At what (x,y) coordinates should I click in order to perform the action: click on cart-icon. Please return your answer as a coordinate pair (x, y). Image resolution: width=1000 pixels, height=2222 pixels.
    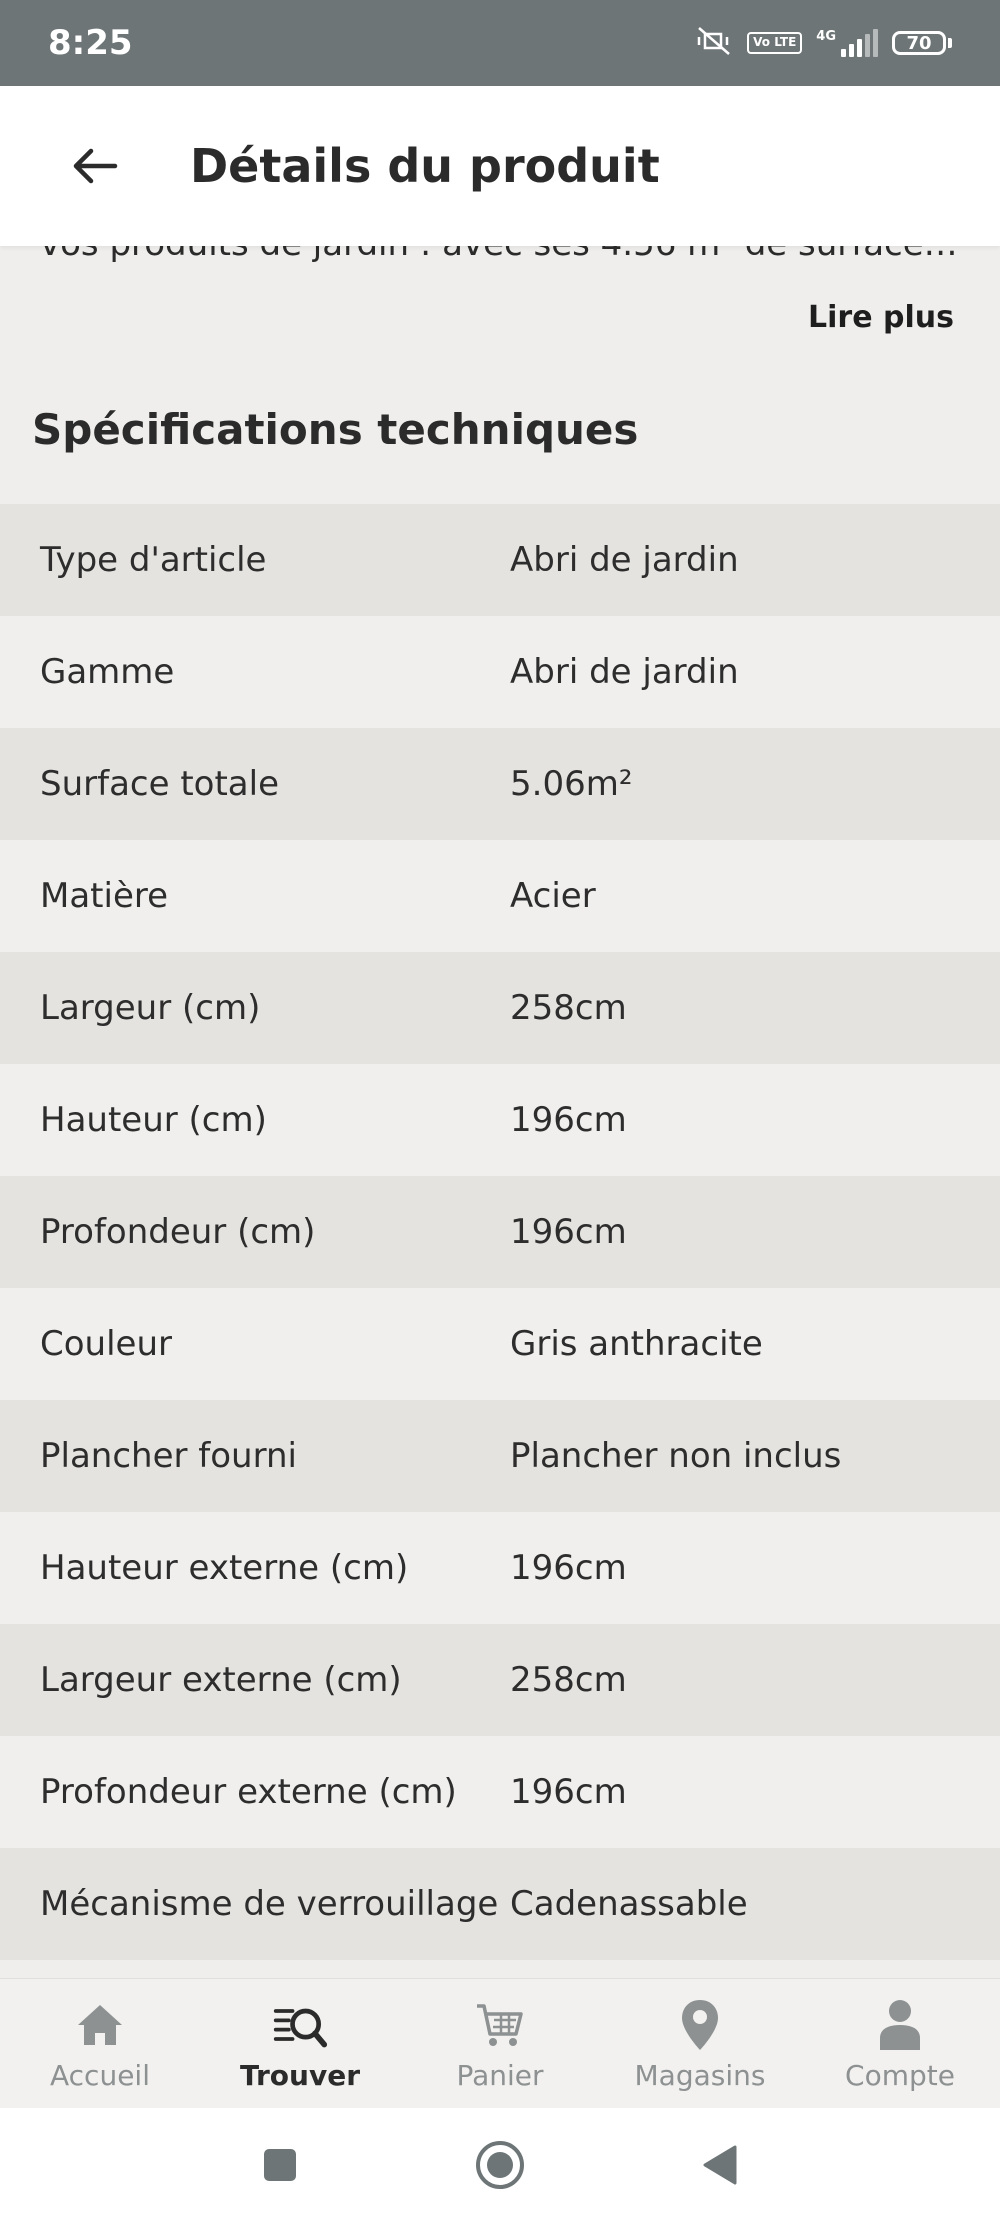
    Looking at the image, I should click on (500, 2025).